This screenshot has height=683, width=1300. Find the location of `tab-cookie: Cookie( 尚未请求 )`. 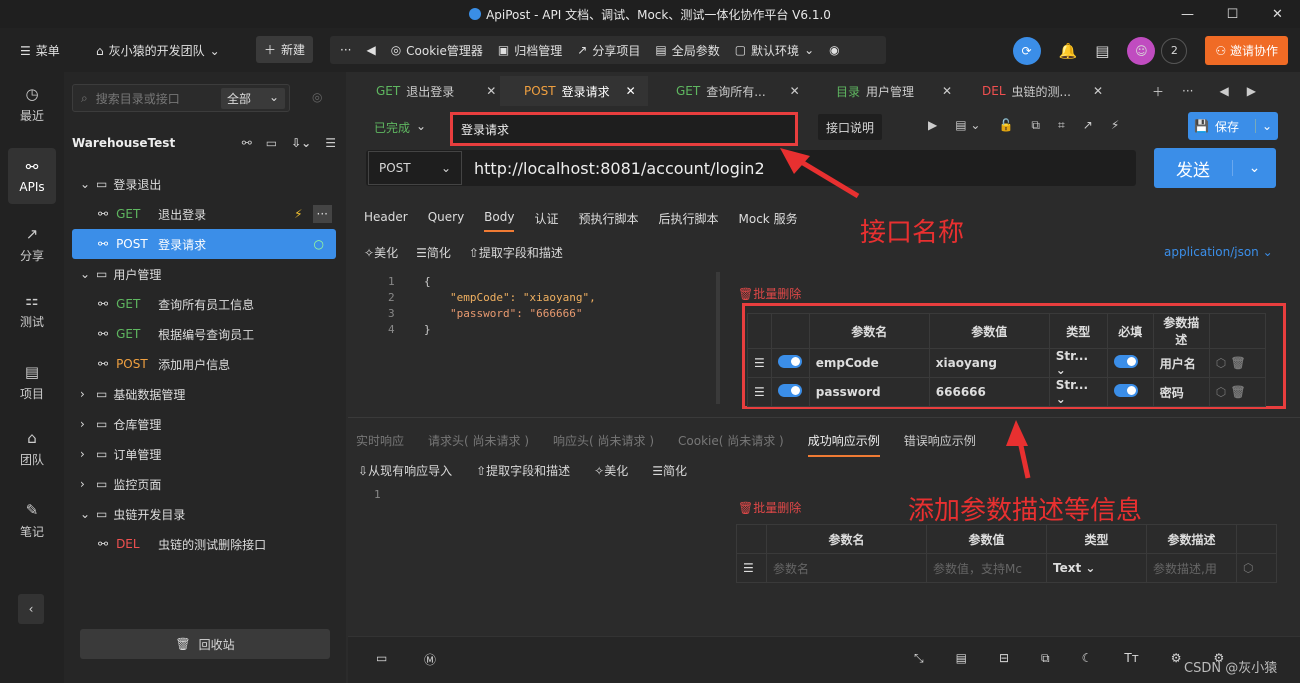

tab-cookie: Cookie( 尚未请求 ) is located at coordinates (731, 444).